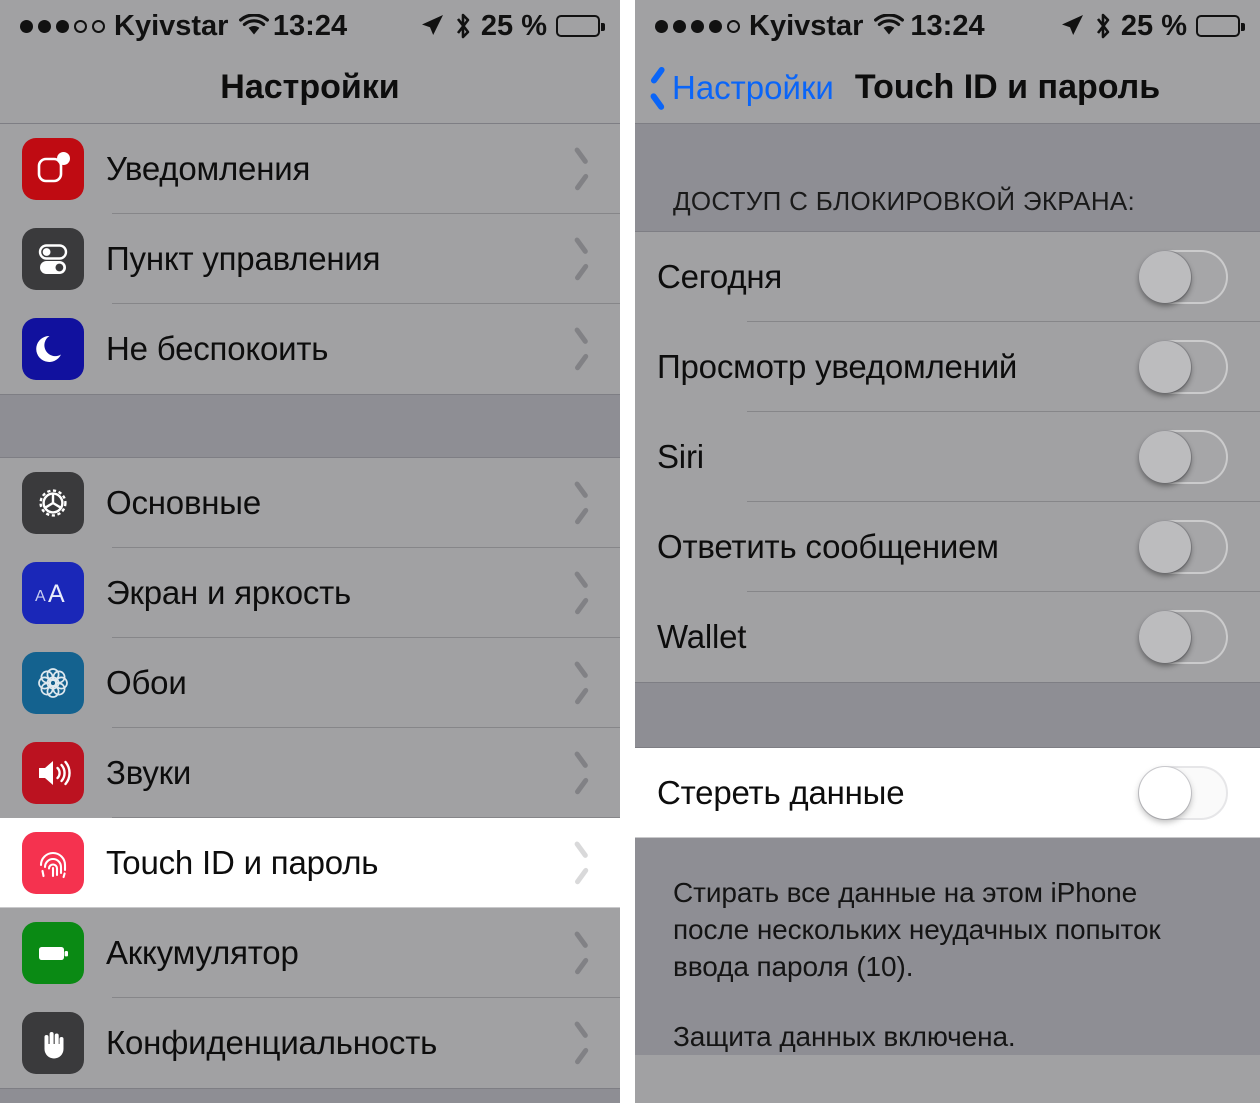 This screenshot has width=1260, height=1103. Describe the element at coordinates (310, 683) in the screenshot. I see `sidebar-item-wallpaper: Обои` at that location.